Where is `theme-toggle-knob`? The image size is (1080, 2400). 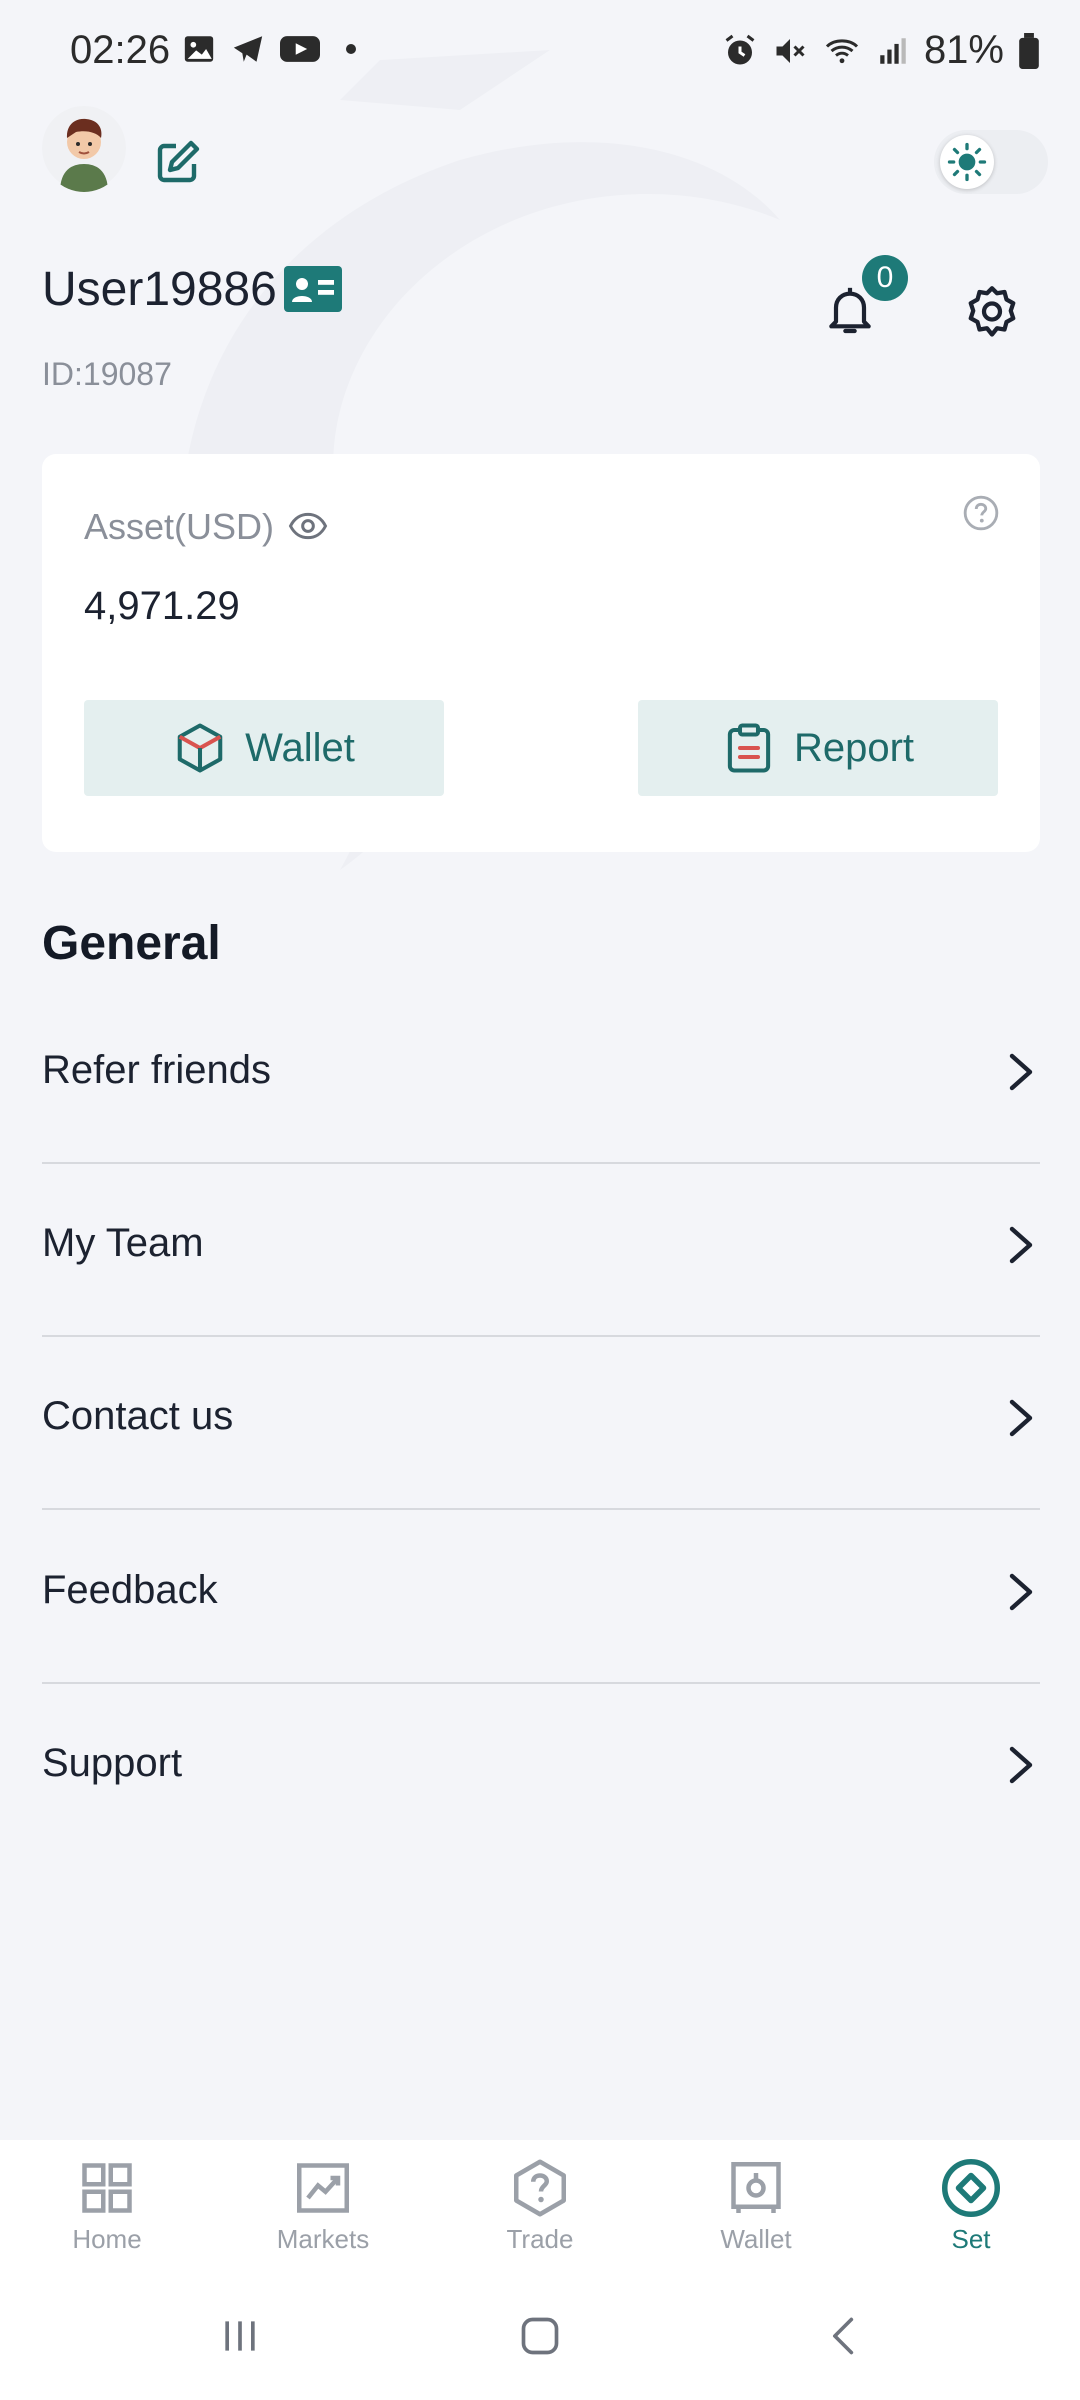 theme-toggle-knob is located at coordinates (967, 162).